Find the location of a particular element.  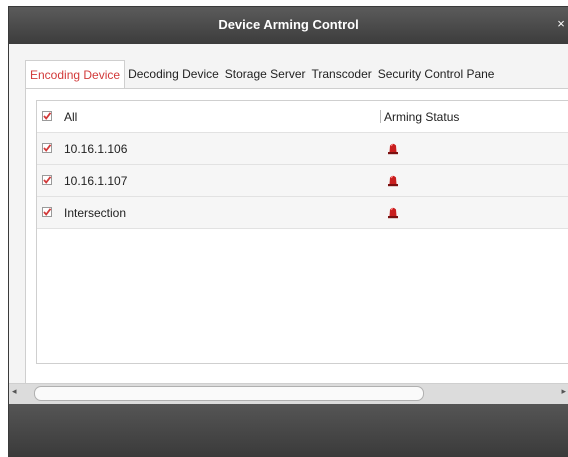

tab-transcoder: Transcoder is located at coordinates (342, 74).